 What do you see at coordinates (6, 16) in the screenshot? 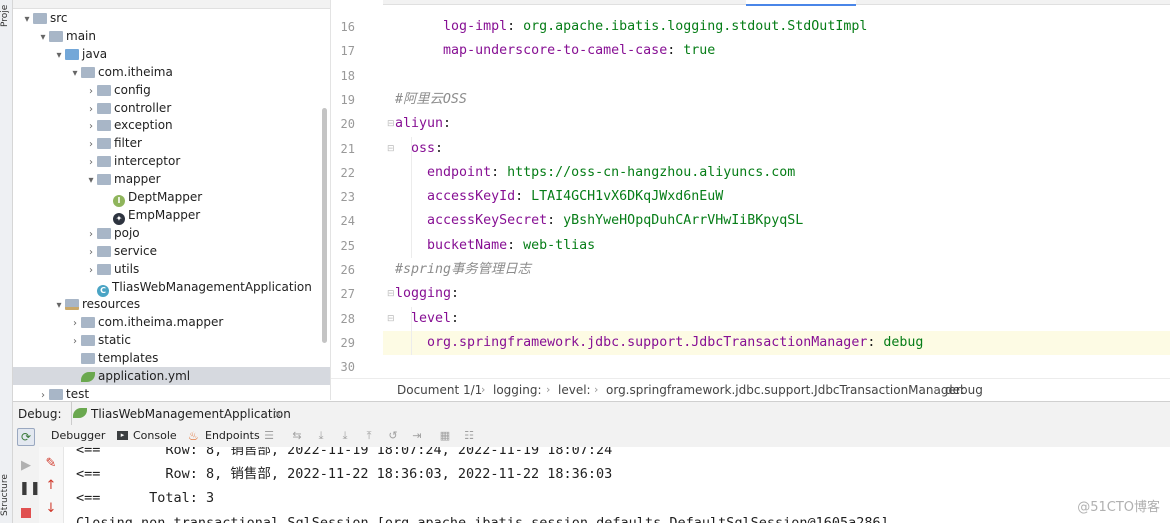
I see `project-tool-tab: Proje` at bounding box center [6, 16].